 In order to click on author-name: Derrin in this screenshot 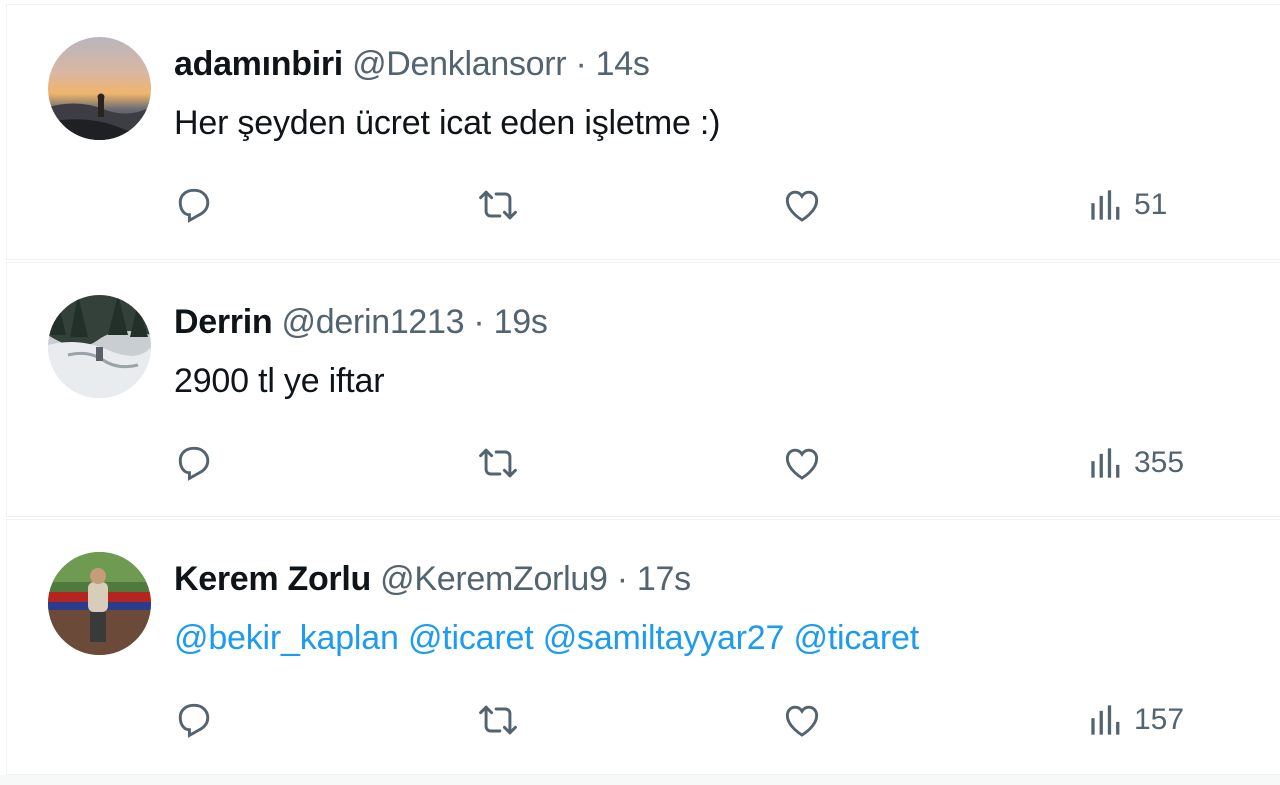, I will do `click(223, 322)`.